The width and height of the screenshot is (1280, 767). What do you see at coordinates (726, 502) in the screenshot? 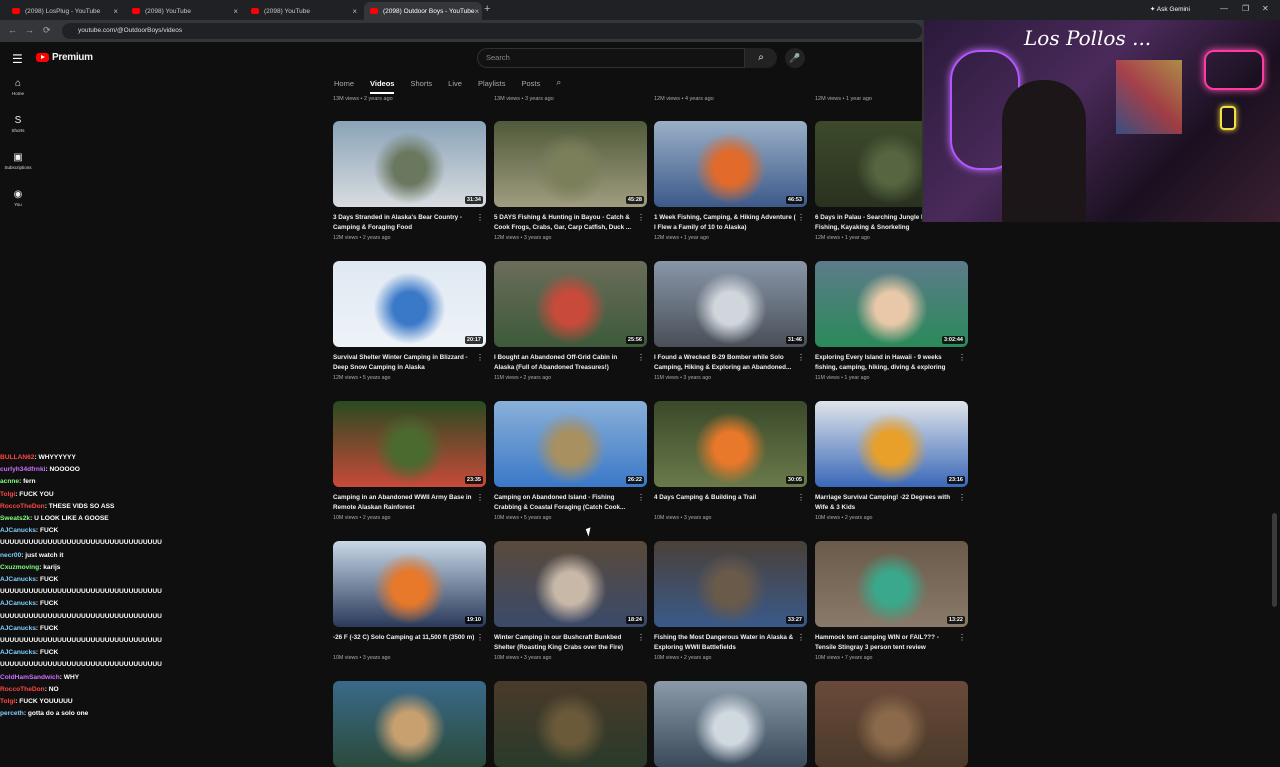
I see `video-title: 4 Days Camping & Building a Trail` at bounding box center [726, 502].